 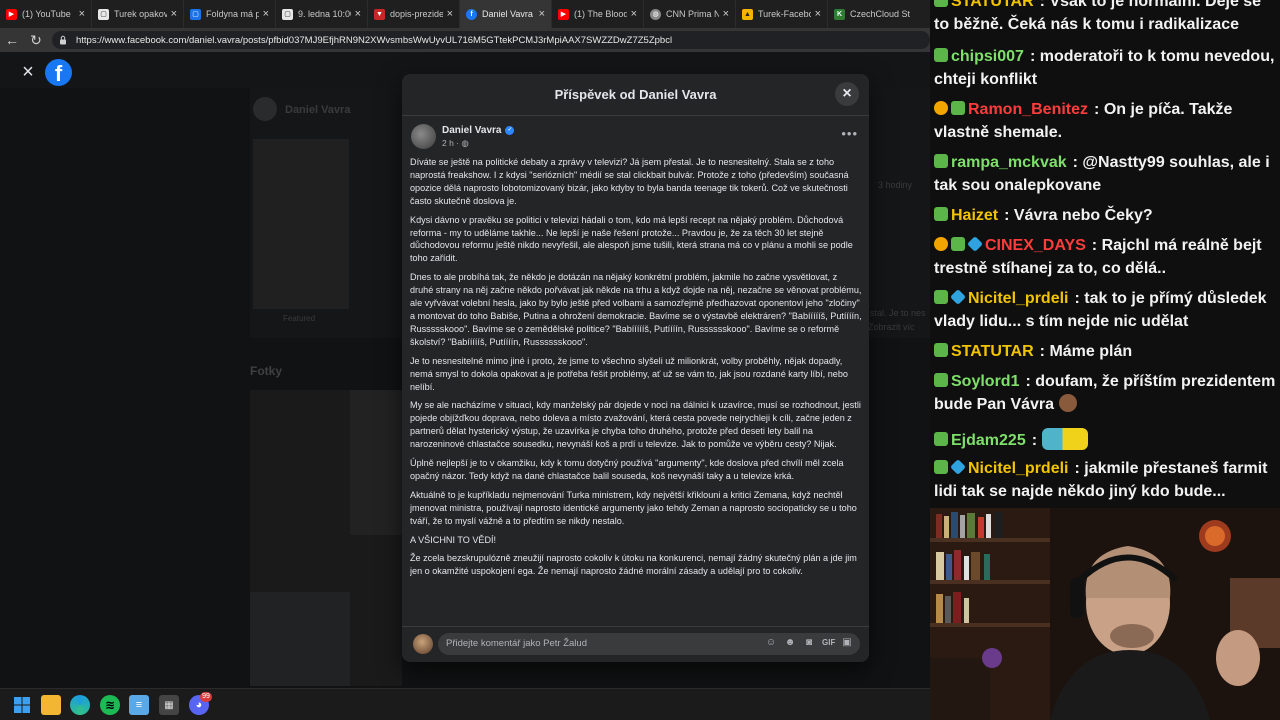 What do you see at coordinates (230, 14) in the screenshot?
I see `tab-foldyna: ▢ Foldyna má pro ×` at bounding box center [230, 14].